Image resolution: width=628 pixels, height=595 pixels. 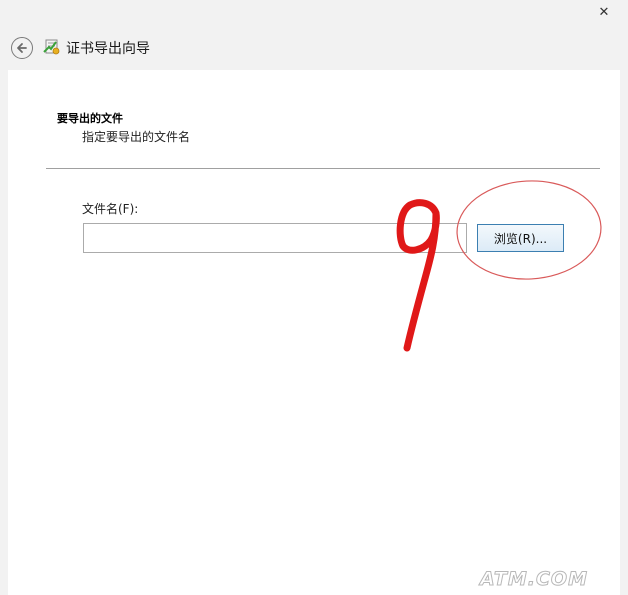 What do you see at coordinates (275, 238) in the screenshot?
I see `filename-input` at bounding box center [275, 238].